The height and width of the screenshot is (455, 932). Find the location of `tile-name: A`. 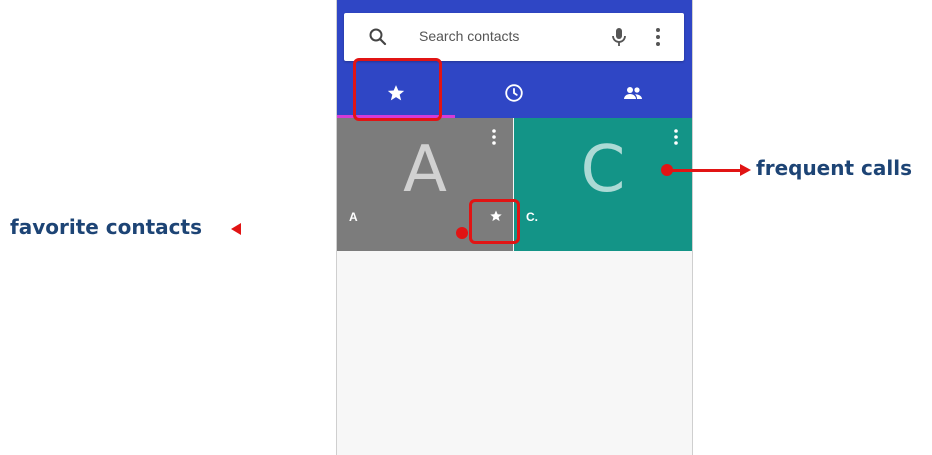

tile-name: A is located at coordinates (353, 217).